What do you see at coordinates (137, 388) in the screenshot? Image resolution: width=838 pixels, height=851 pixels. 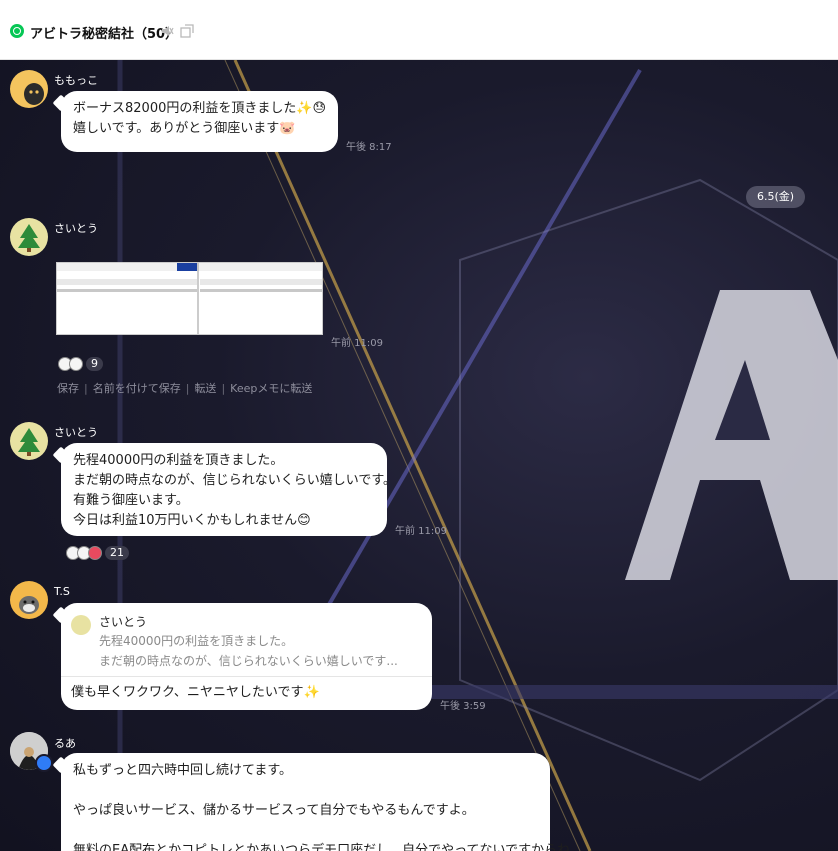 I see `save-as-action: 名前を付けて保存` at bounding box center [137, 388].